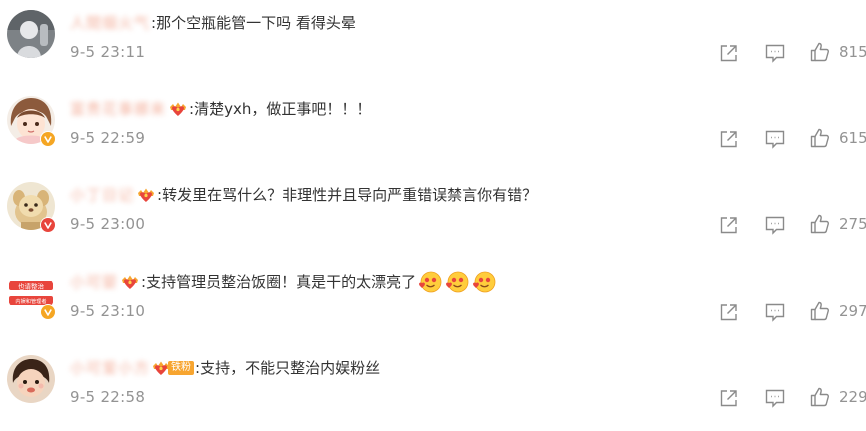  Describe the element at coordinates (852, 52) in the screenshot. I see `like-count: 815` at that location.